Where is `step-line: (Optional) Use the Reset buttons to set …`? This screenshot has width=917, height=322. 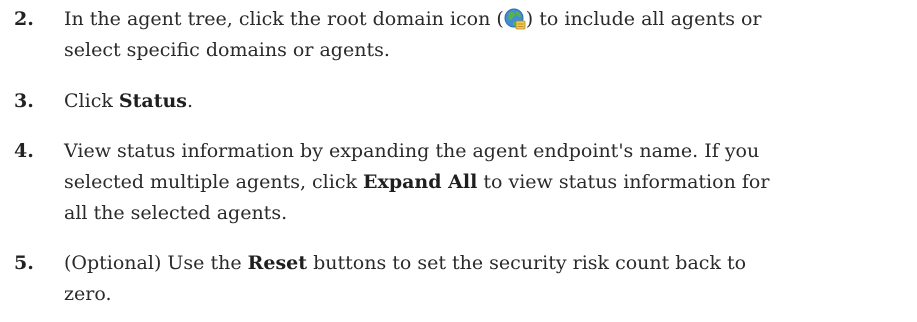 step-line: (Optional) Use the Reset buttons to set … is located at coordinates (488, 263).